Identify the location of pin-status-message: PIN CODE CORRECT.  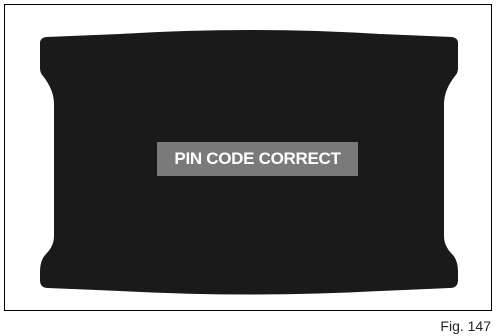
(257, 158).